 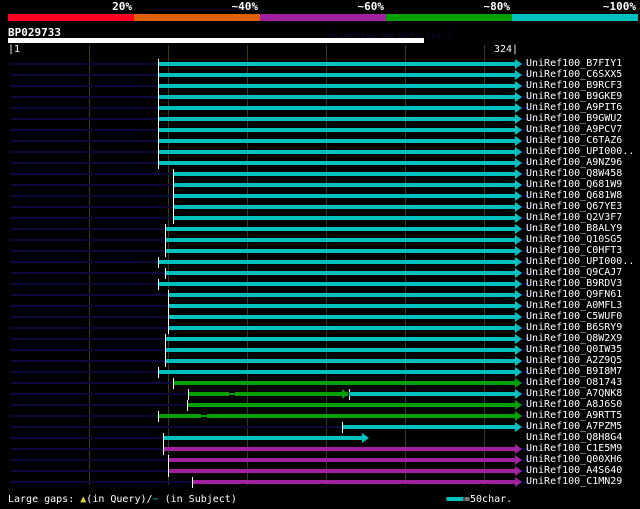 What do you see at coordinates (371, 6) in the screenshot?
I see `identity-label: ~60%` at bounding box center [371, 6].